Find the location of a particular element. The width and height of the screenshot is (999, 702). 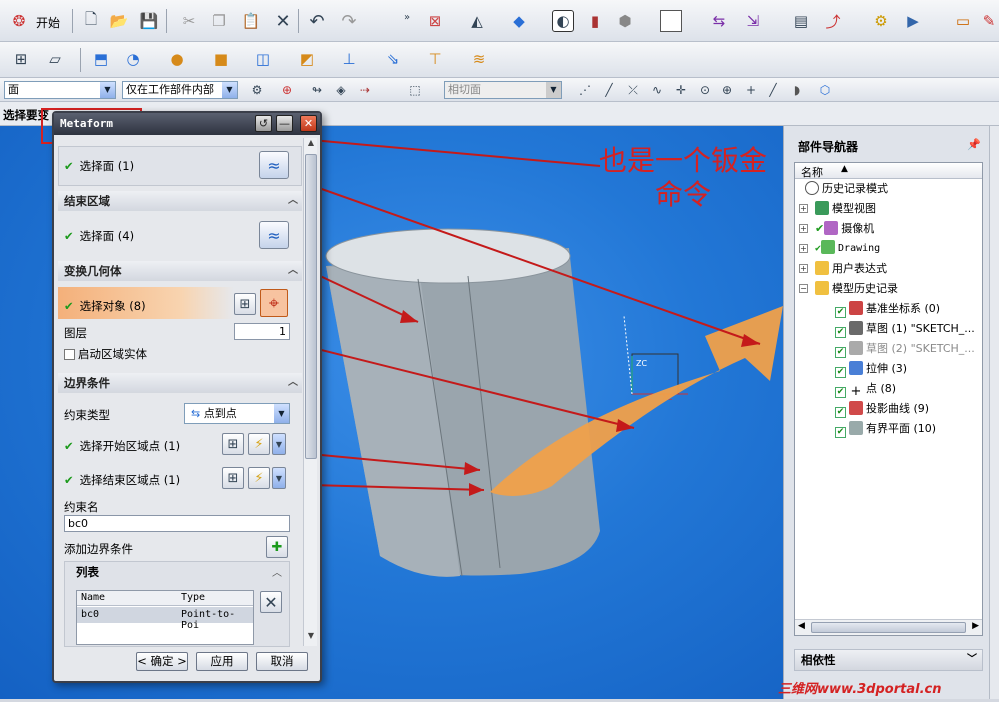

scrollbar-thumb is located at coordinates (311, 306).